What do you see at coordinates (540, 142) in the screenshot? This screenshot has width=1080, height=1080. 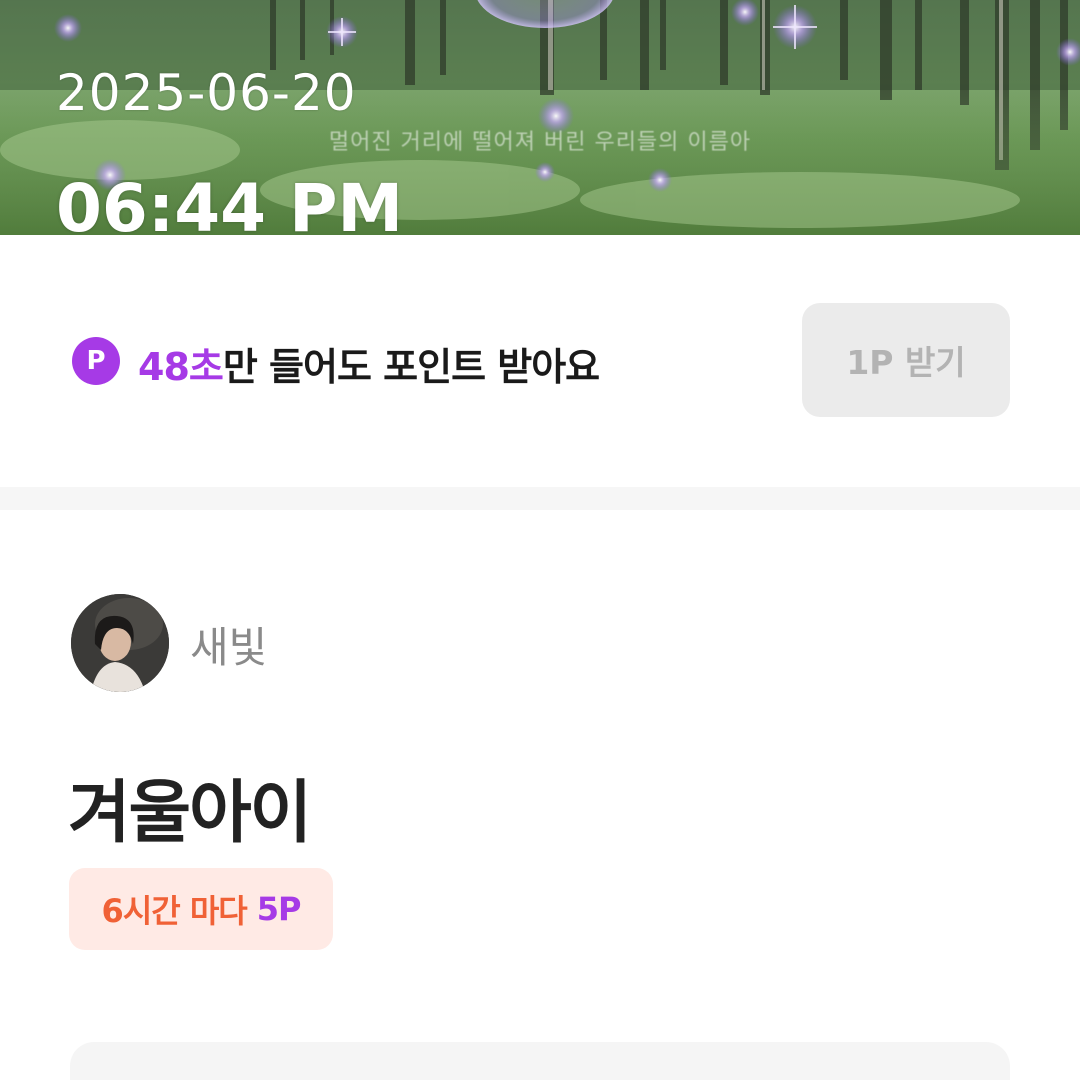 I see `lyric-line: 멀어진 거리에 떨어져 버린 우리들의 이름아` at bounding box center [540, 142].